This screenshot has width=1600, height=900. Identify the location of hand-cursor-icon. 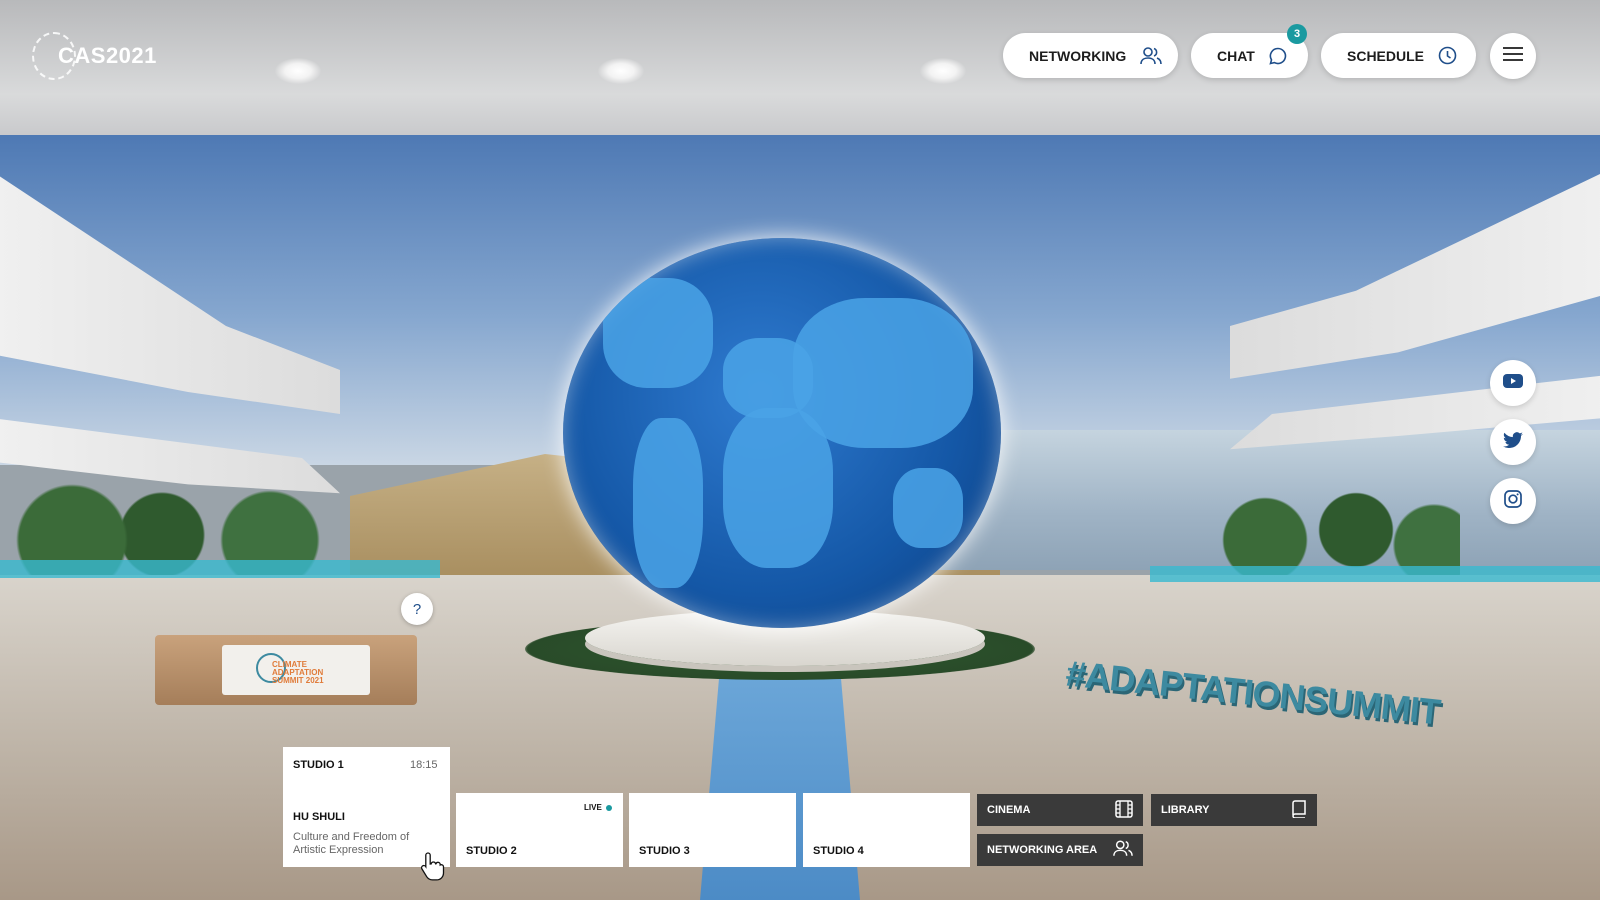
(433, 868).